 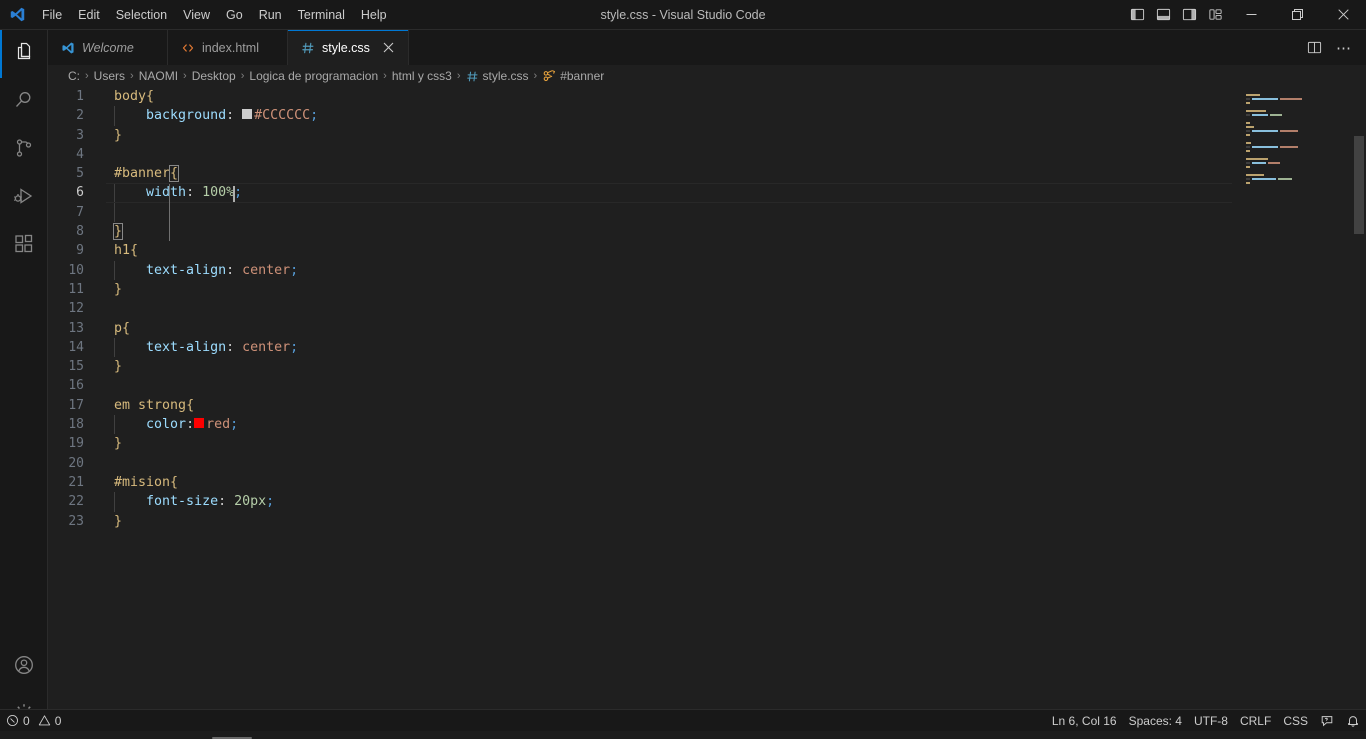 I want to click on code-line: 5 #banner{, so click(x=640, y=173).